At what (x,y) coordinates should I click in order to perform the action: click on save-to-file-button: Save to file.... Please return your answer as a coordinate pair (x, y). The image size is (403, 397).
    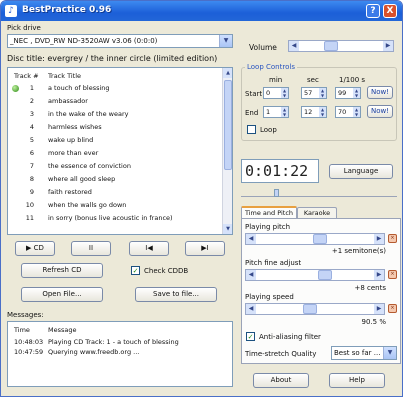
    Looking at the image, I should click on (176, 294).